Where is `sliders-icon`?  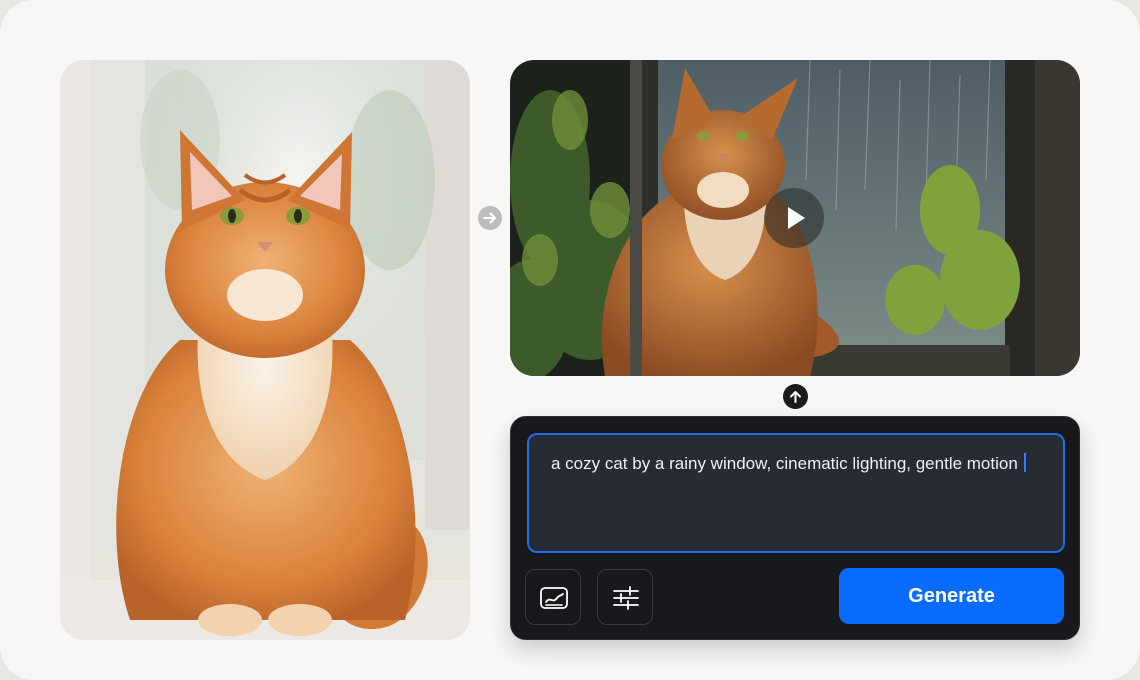 sliders-icon is located at coordinates (626, 598).